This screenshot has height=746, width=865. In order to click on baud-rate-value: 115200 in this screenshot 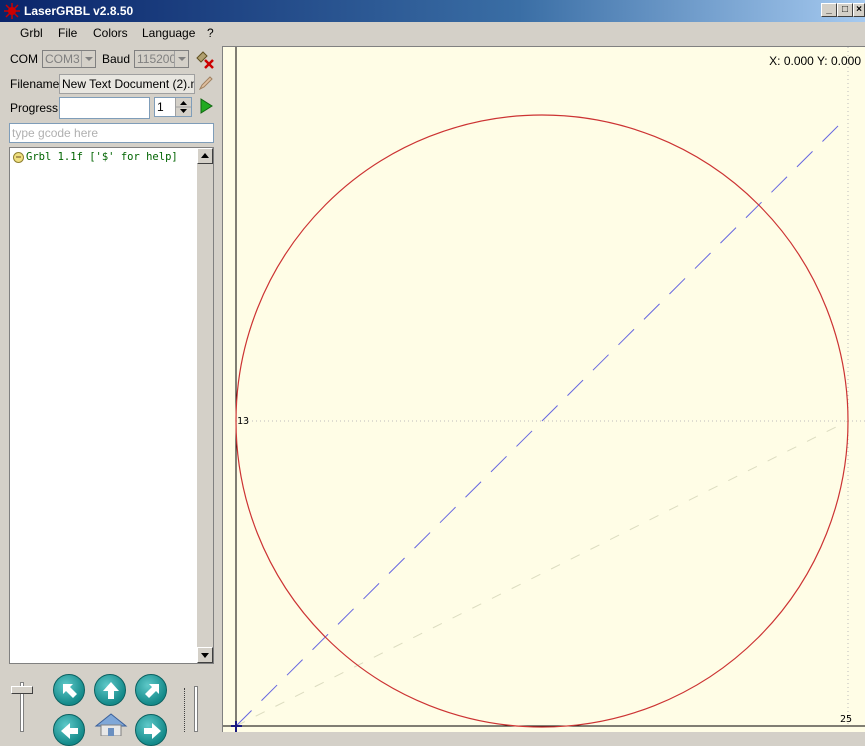, I will do `click(157, 59)`.